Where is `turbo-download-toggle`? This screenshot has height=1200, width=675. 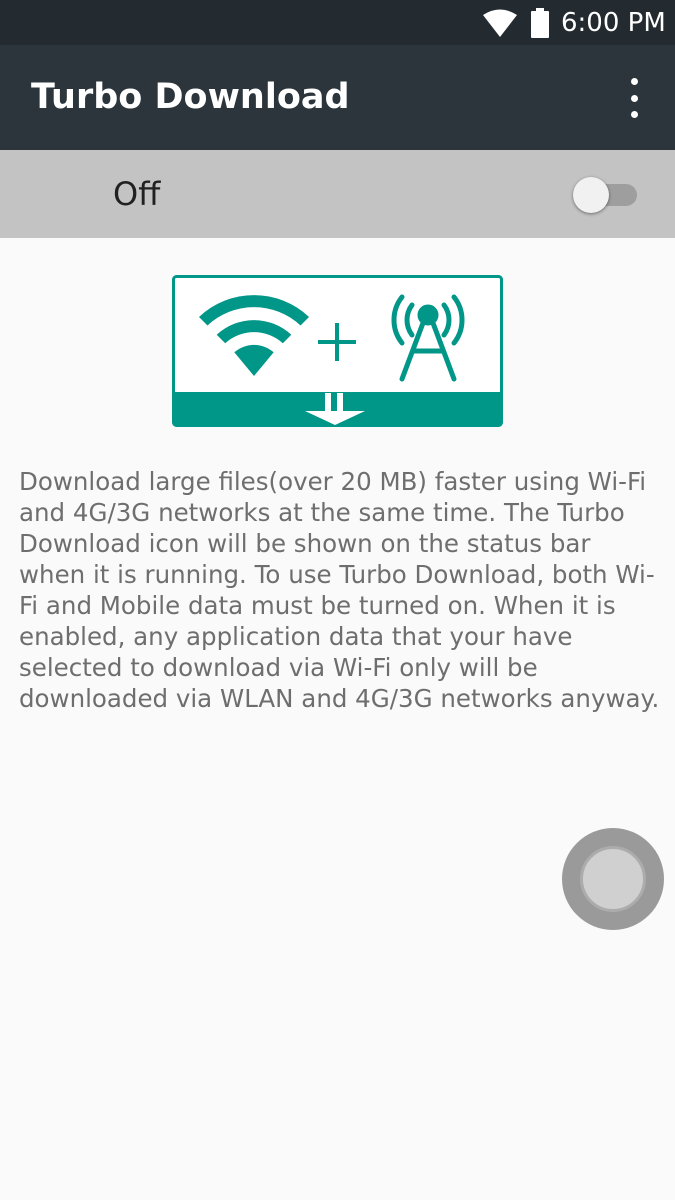
turbo-download-toggle is located at coordinates (605, 194).